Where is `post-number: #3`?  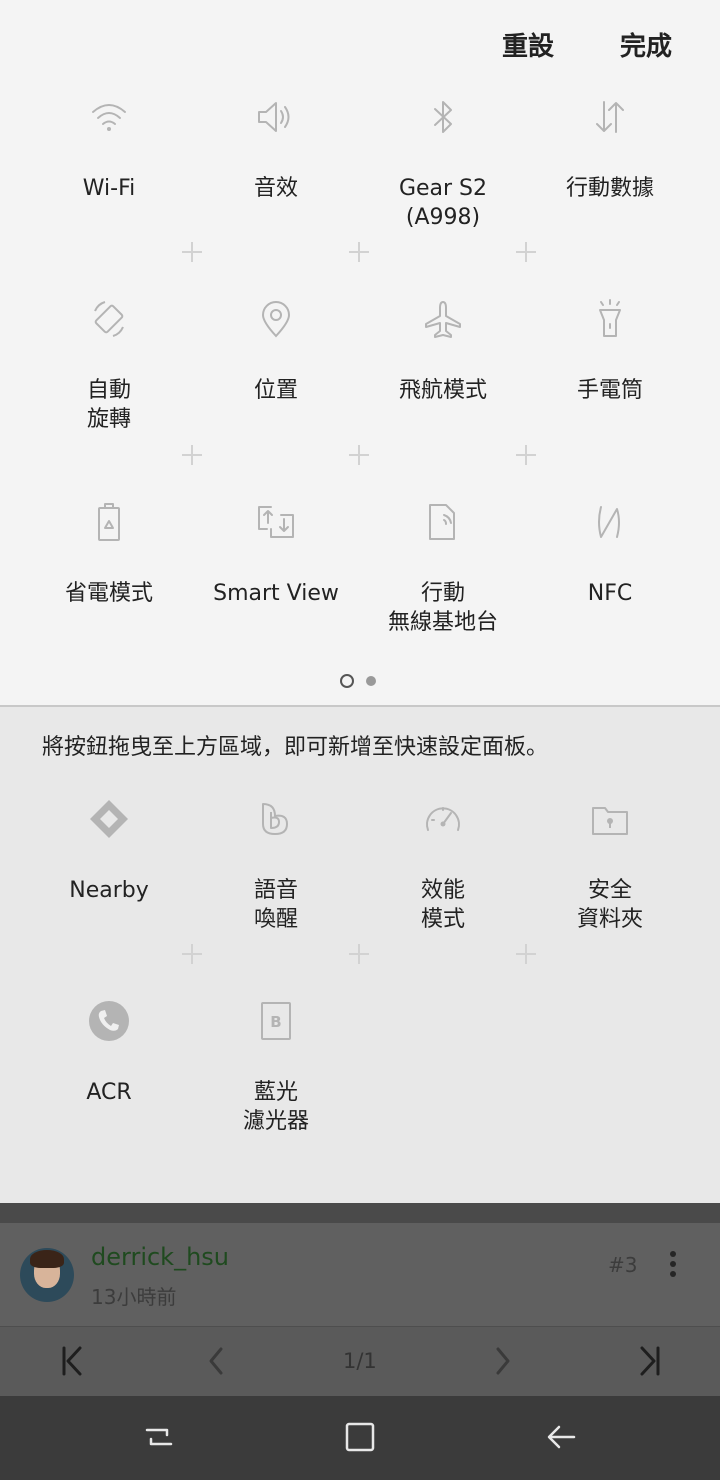 post-number: #3 is located at coordinates (623, 1265).